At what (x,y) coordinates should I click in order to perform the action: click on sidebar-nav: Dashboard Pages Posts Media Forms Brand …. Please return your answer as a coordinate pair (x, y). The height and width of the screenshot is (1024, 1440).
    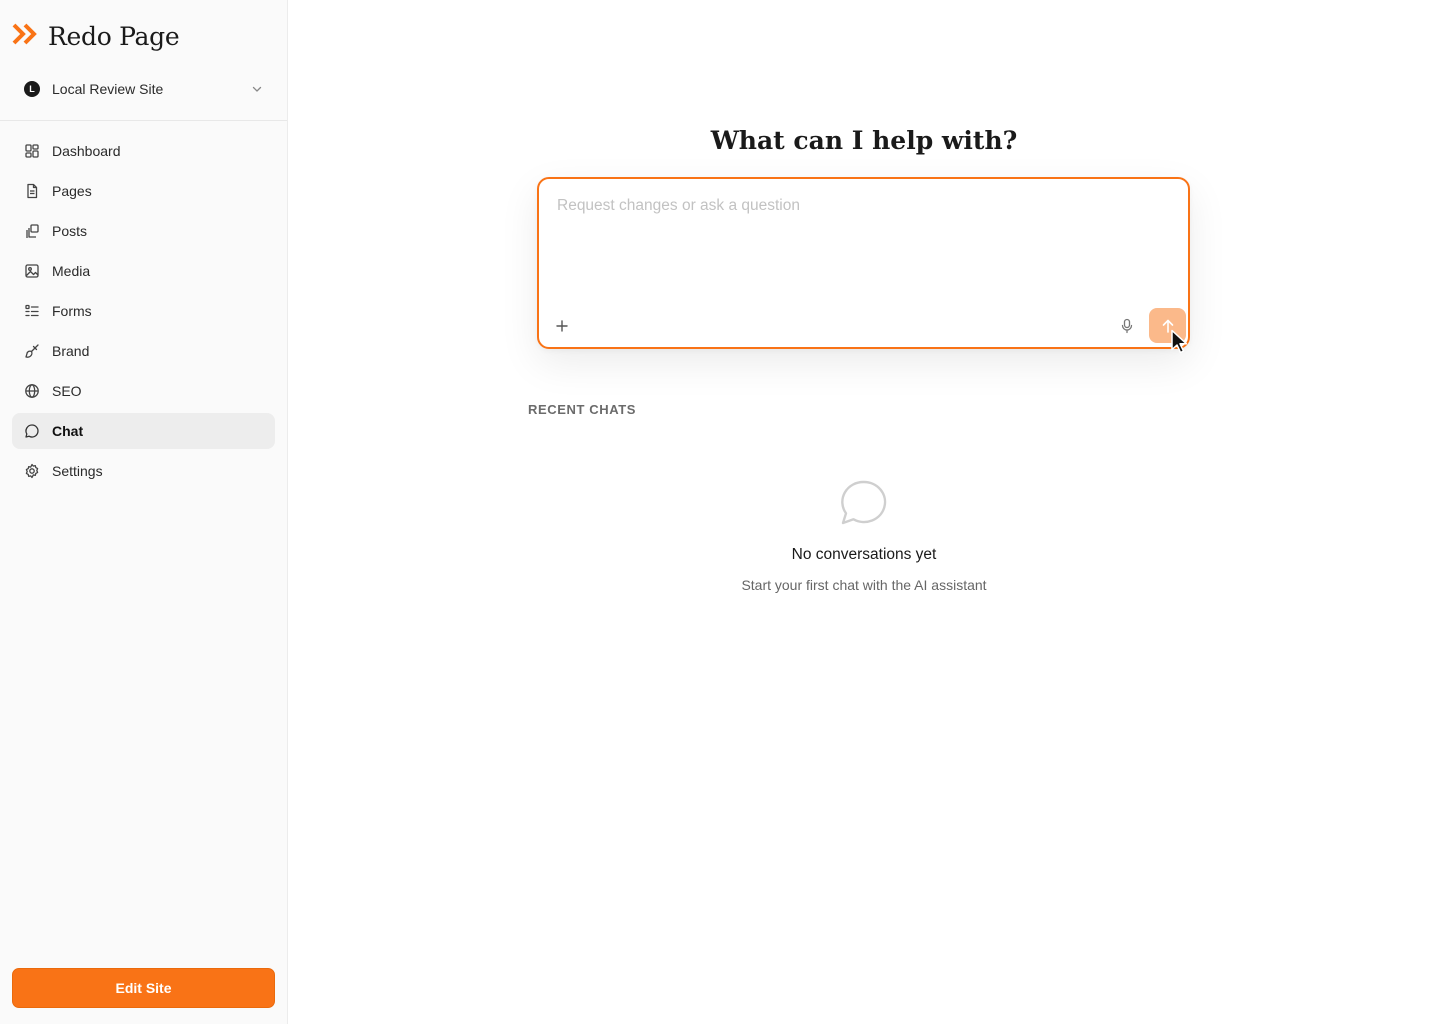
    Looking at the image, I should click on (143, 313).